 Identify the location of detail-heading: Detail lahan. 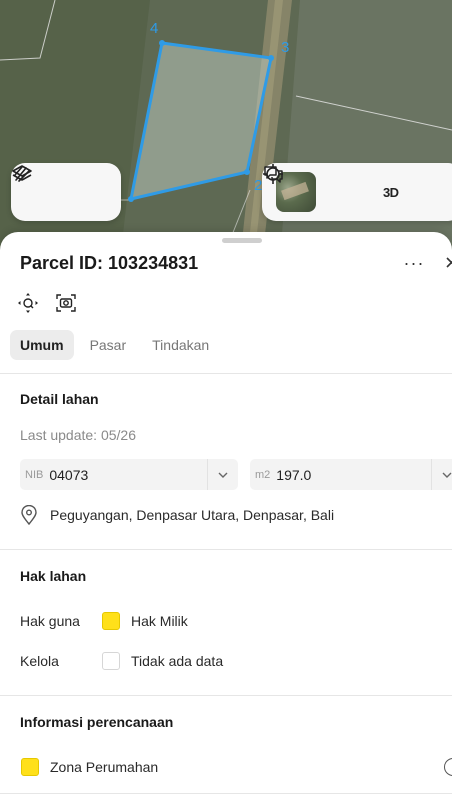
(59, 399).